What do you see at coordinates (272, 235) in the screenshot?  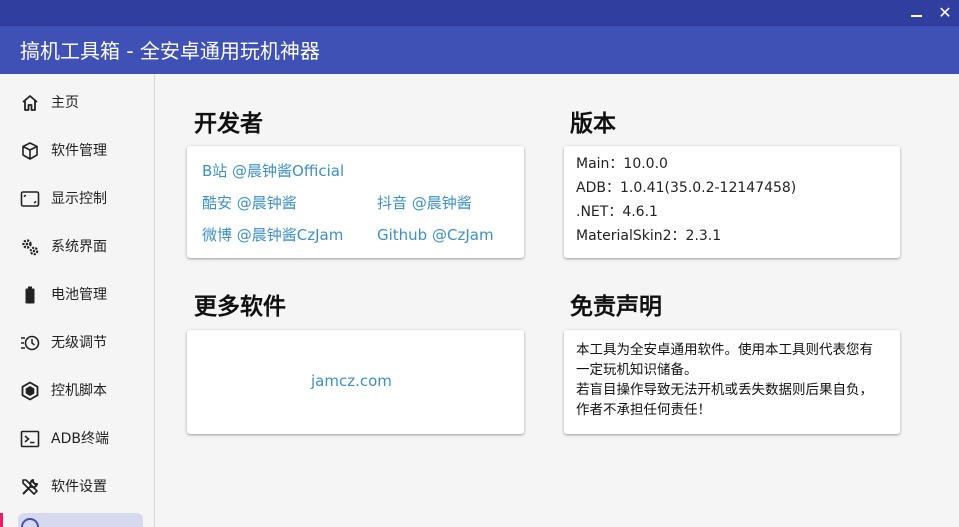 I see `weibo-link: 微博 @晨钟酱CzJam` at bounding box center [272, 235].